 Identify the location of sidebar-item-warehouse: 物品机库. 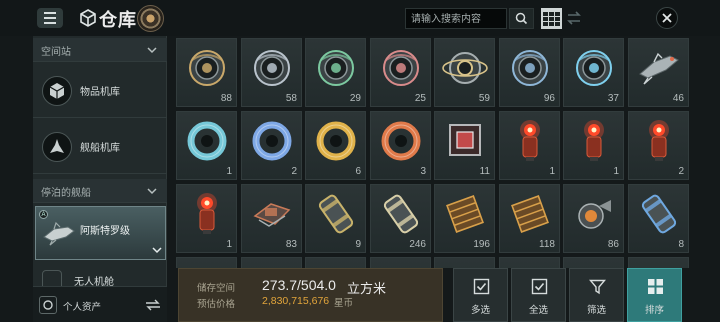
(100, 90).